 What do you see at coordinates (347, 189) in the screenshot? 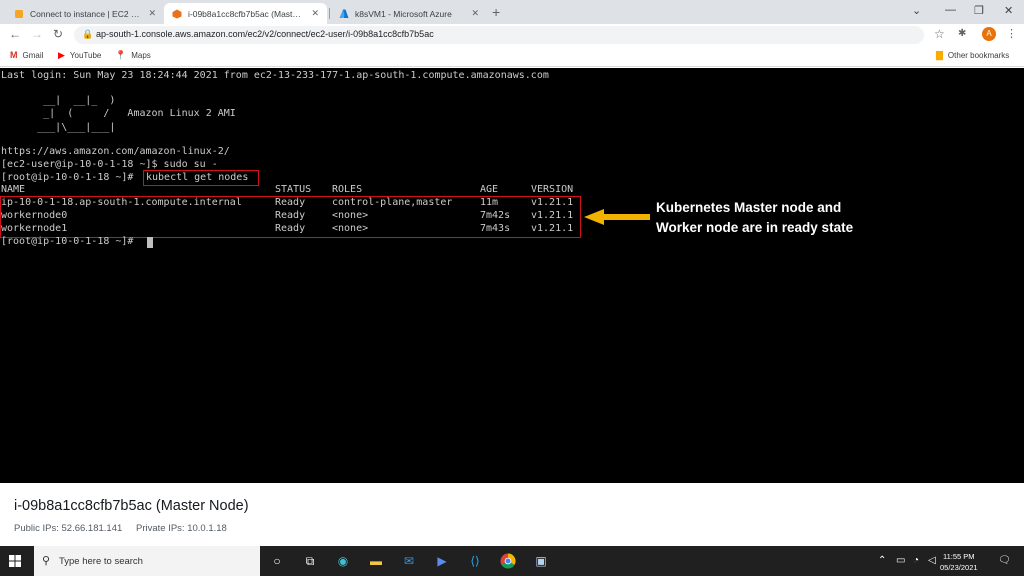
I see `column-header-roles: ROLES` at bounding box center [347, 189].